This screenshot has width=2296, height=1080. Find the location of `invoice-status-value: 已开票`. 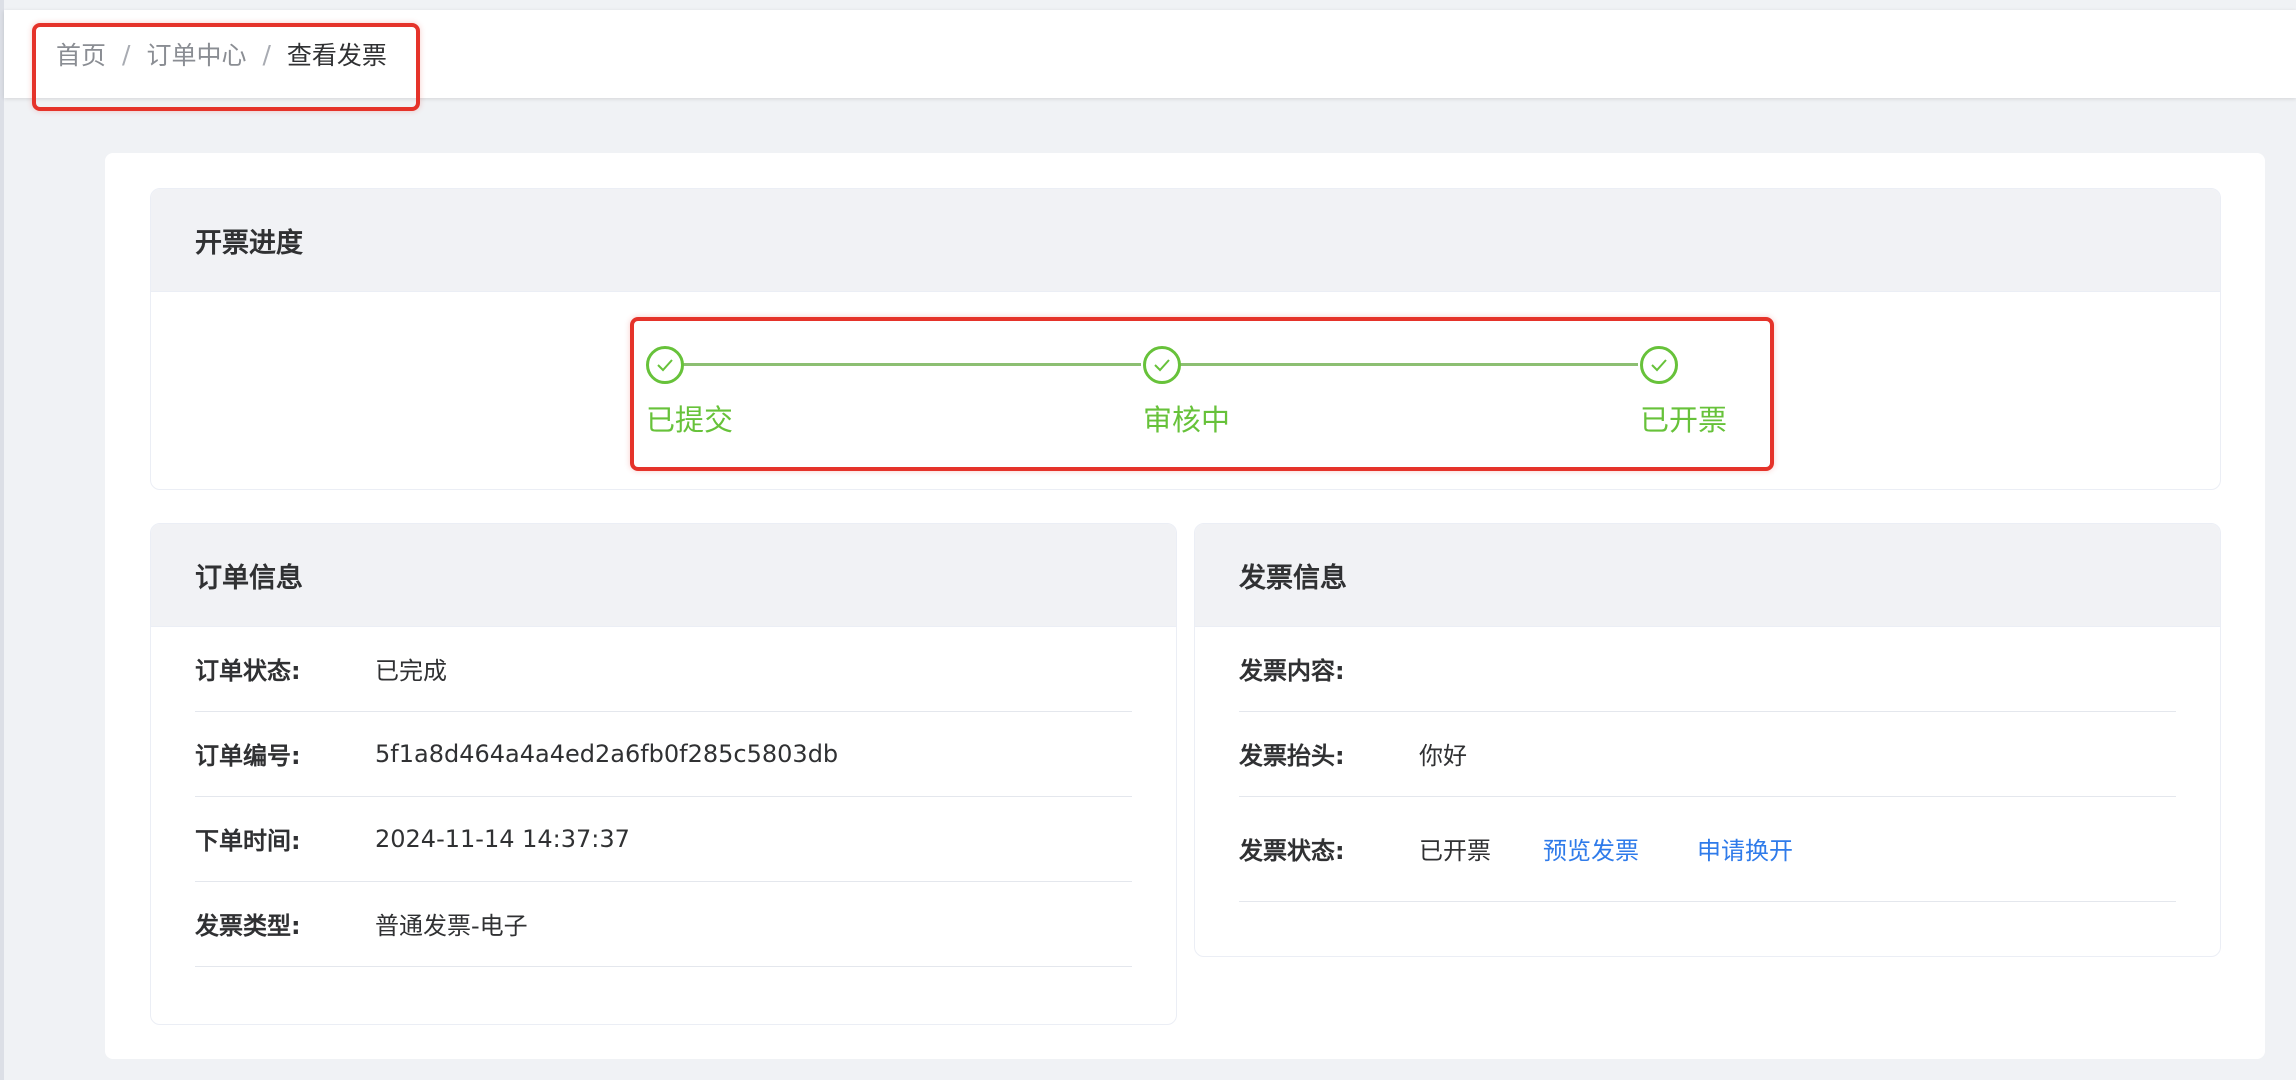

invoice-status-value: 已开票 is located at coordinates (1455, 851).